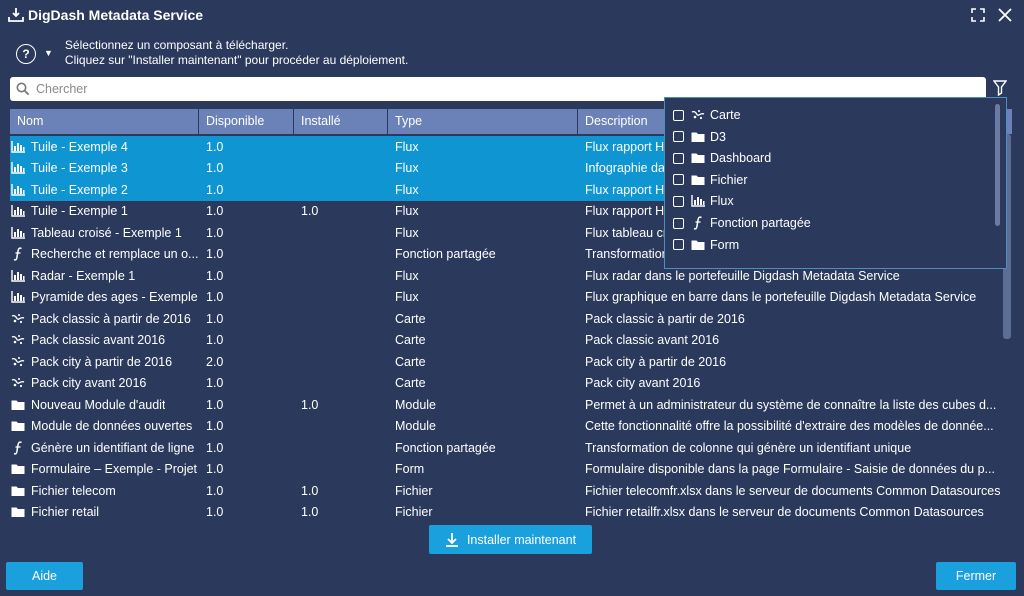 This screenshot has width=1024, height=596. I want to click on close-button: Fermer, so click(976, 576).